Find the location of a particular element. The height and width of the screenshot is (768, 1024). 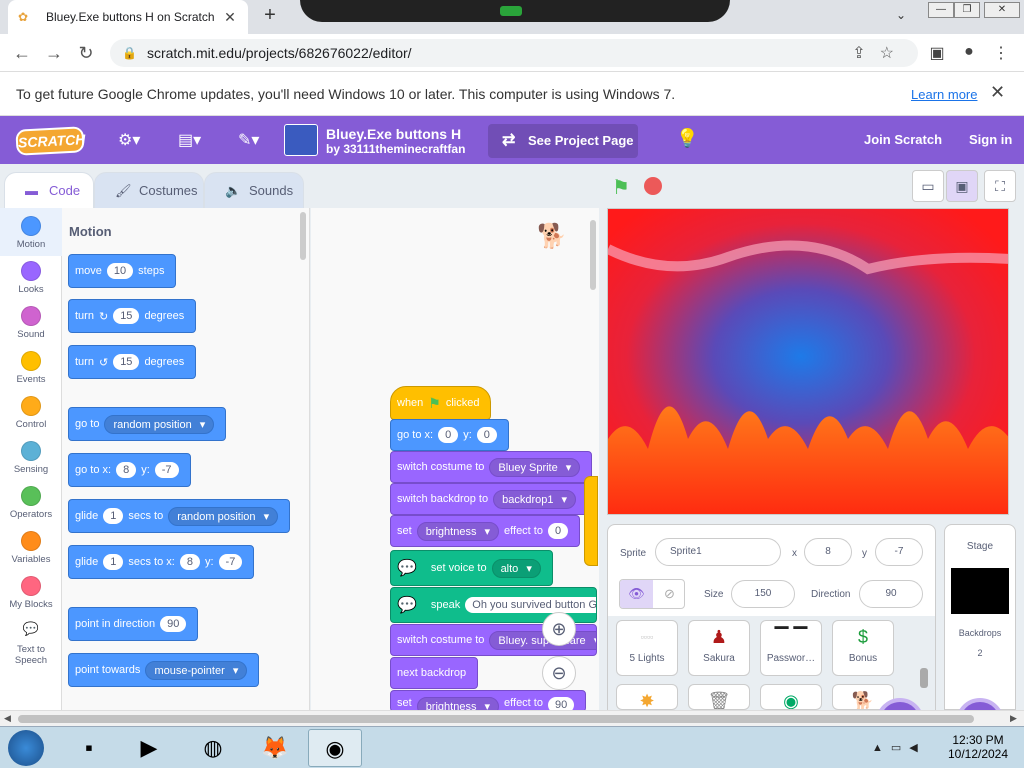

set-effect-block: set brightness ▾ effect to 0 is located at coordinates (485, 531).